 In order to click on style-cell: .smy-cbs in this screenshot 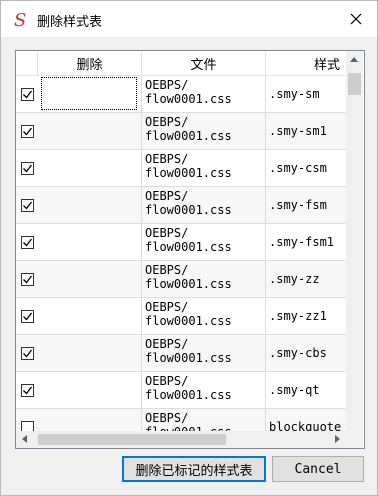, I will do `click(306, 353)`.